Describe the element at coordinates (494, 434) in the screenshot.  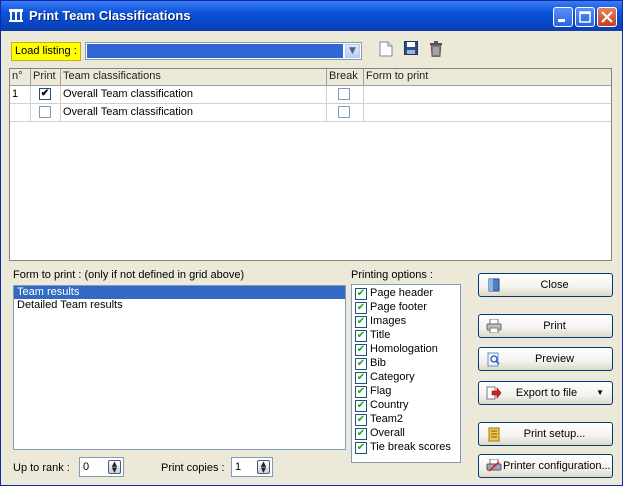
I see `page-setup-icon` at that location.